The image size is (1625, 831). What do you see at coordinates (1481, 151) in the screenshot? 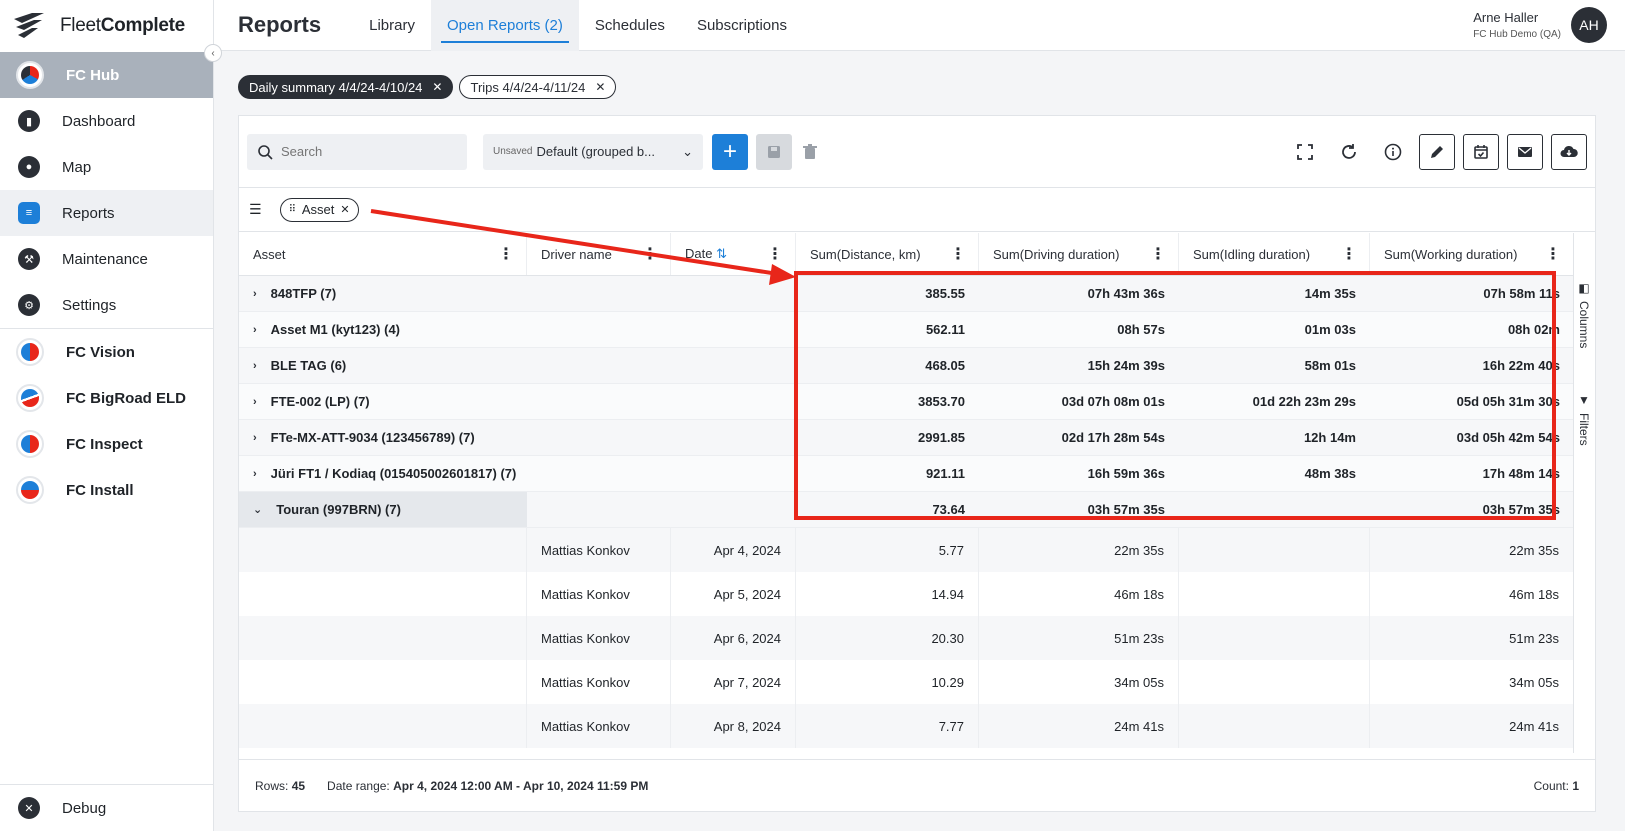
I see `schedule-button` at bounding box center [1481, 151].